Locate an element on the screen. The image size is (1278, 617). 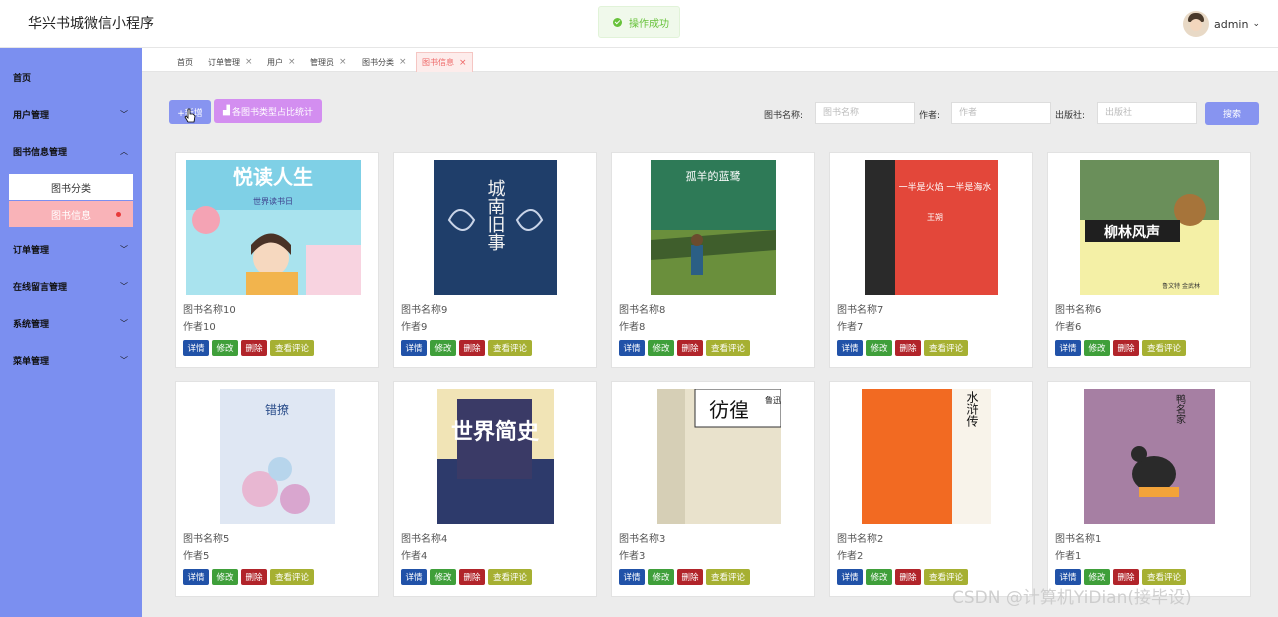
book-name: 图书名称5 is located at coordinates (206, 539).